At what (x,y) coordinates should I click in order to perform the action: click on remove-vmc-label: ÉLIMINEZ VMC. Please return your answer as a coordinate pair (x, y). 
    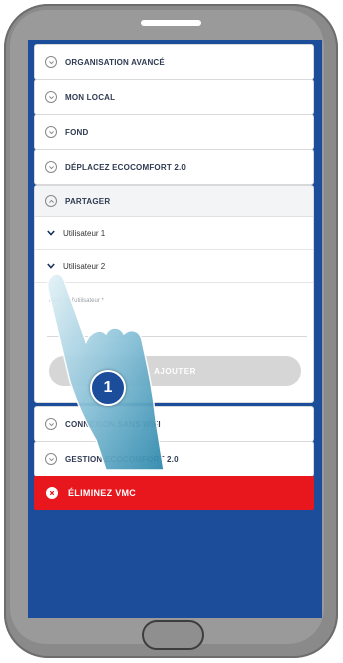
    Looking at the image, I should click on (102, 493).